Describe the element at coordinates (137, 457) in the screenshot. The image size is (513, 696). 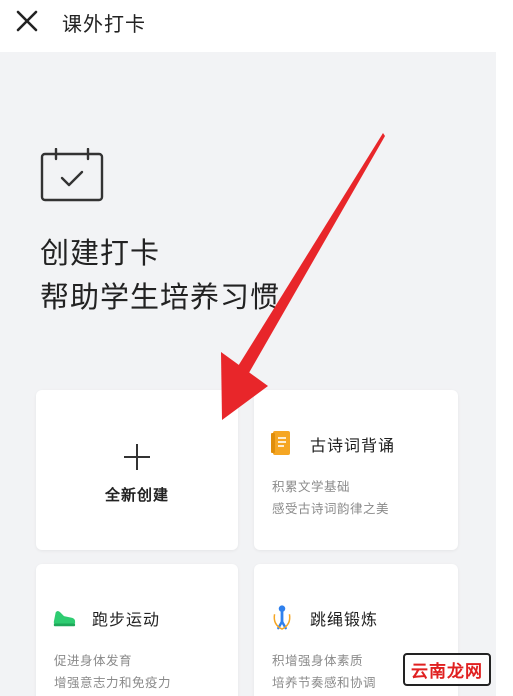
I see `plus-icon` at that location.